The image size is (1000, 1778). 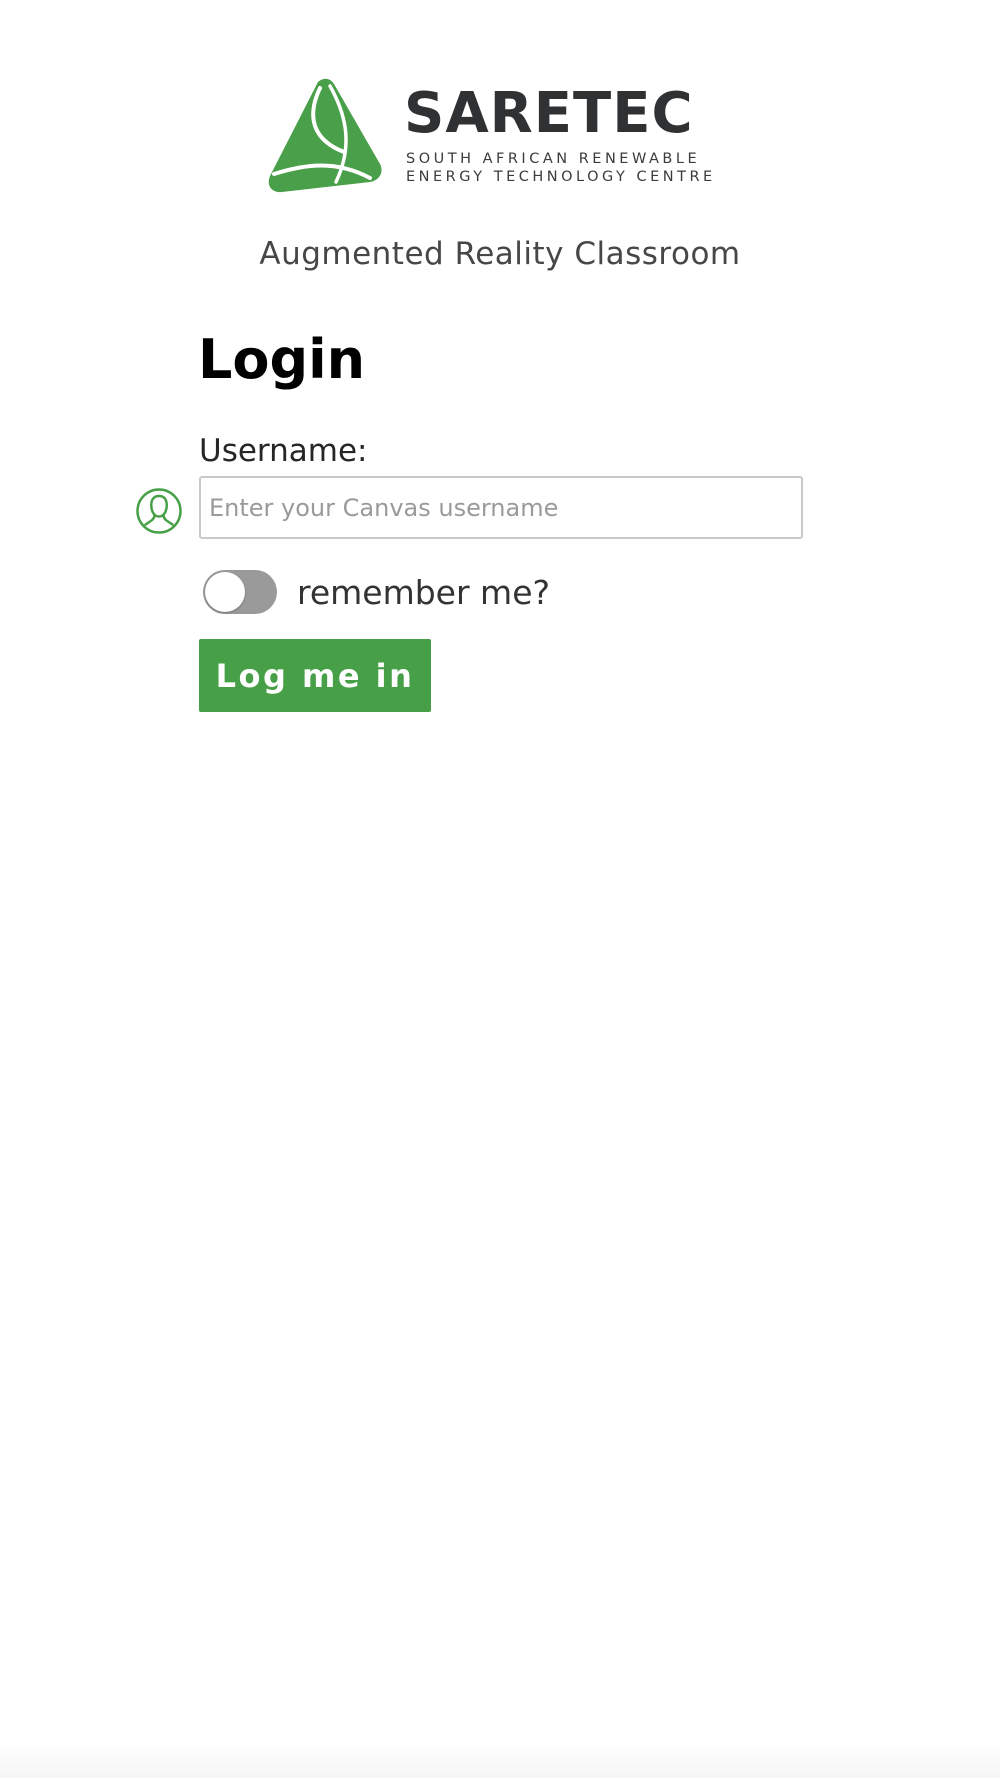 I want to click on logo-tagline-line1: SOUTH AFRICAN RENEWABLE, so click(x=553, y=159).